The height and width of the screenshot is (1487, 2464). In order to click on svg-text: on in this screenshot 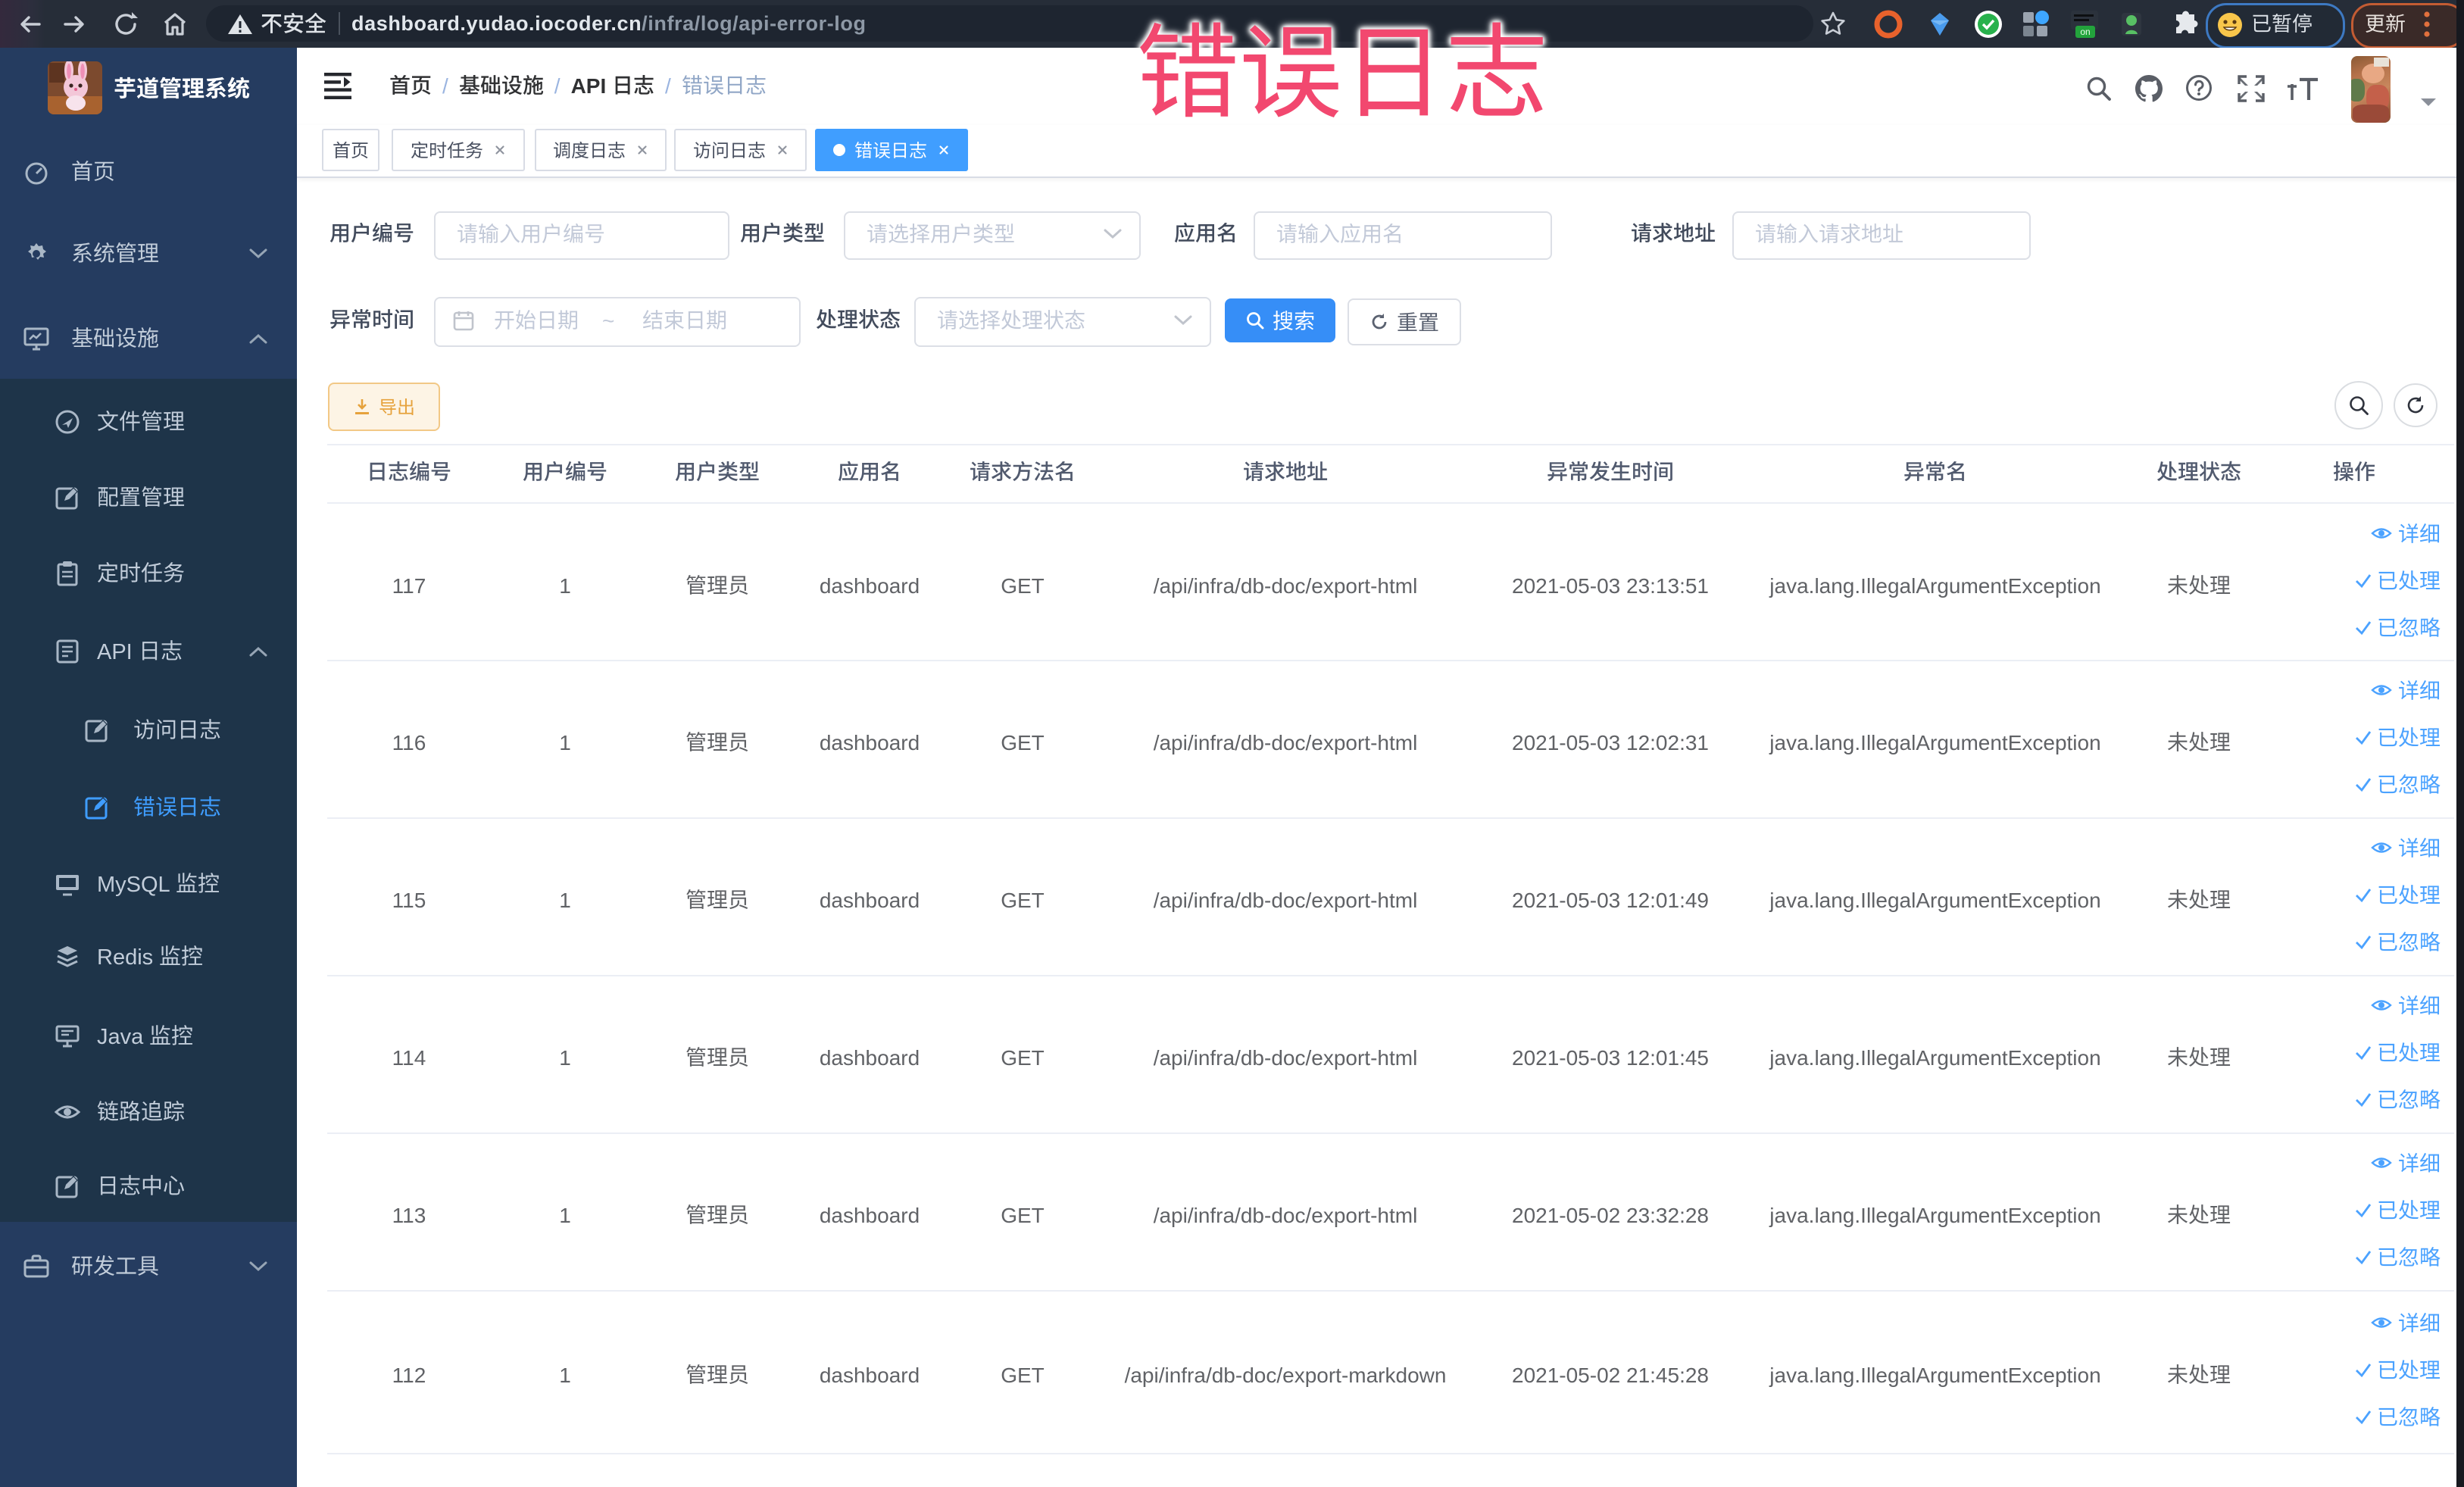, I will do `click(2085, 32)`.